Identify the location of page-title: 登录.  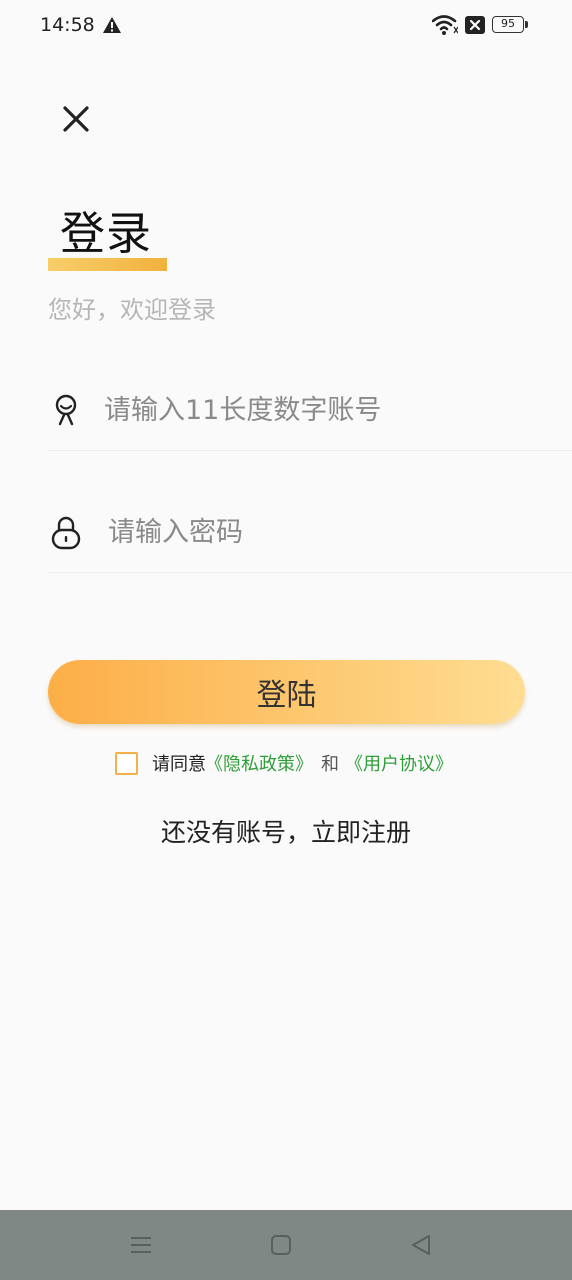
(106, 233).